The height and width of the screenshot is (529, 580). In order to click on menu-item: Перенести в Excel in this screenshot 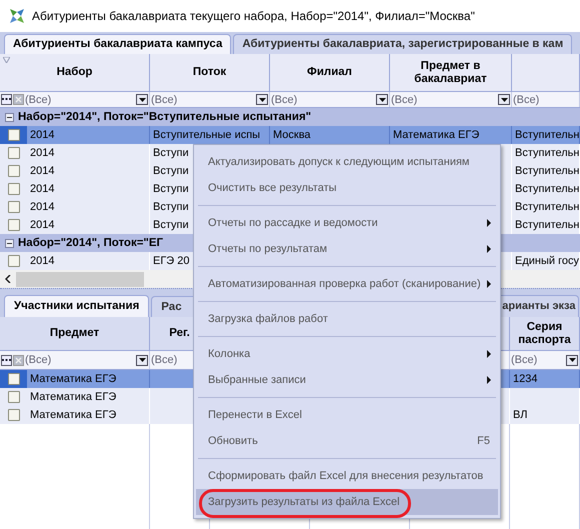, I will do `click(347, 415)`.